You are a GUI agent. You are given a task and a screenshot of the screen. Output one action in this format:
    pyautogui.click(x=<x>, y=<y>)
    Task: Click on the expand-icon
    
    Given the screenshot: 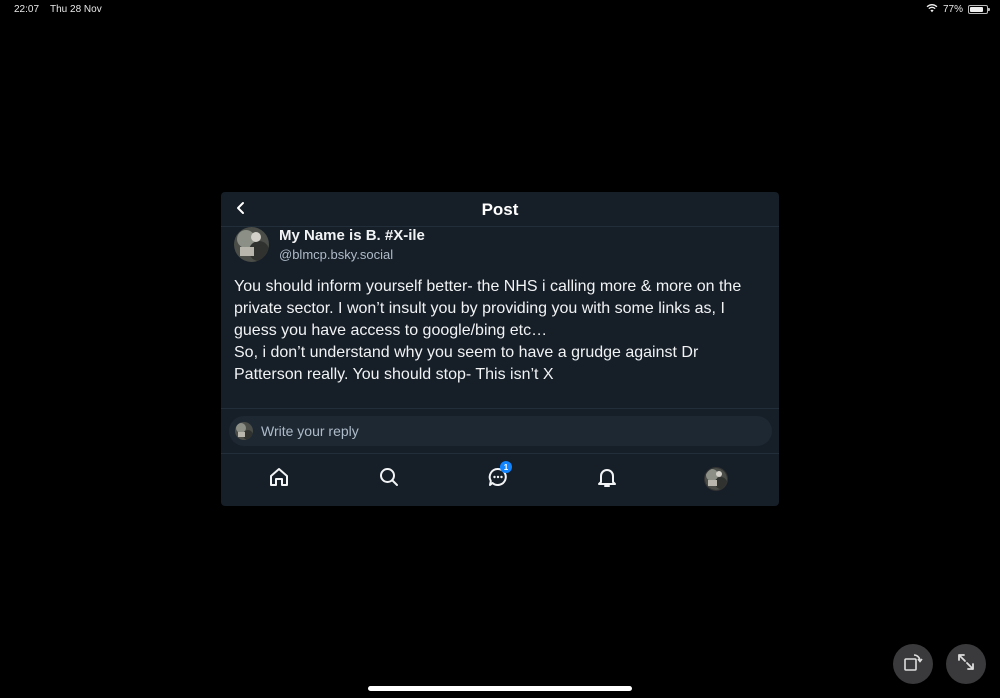 What is the action you would take?
    pyautogui.click(x=966, y=664)
    